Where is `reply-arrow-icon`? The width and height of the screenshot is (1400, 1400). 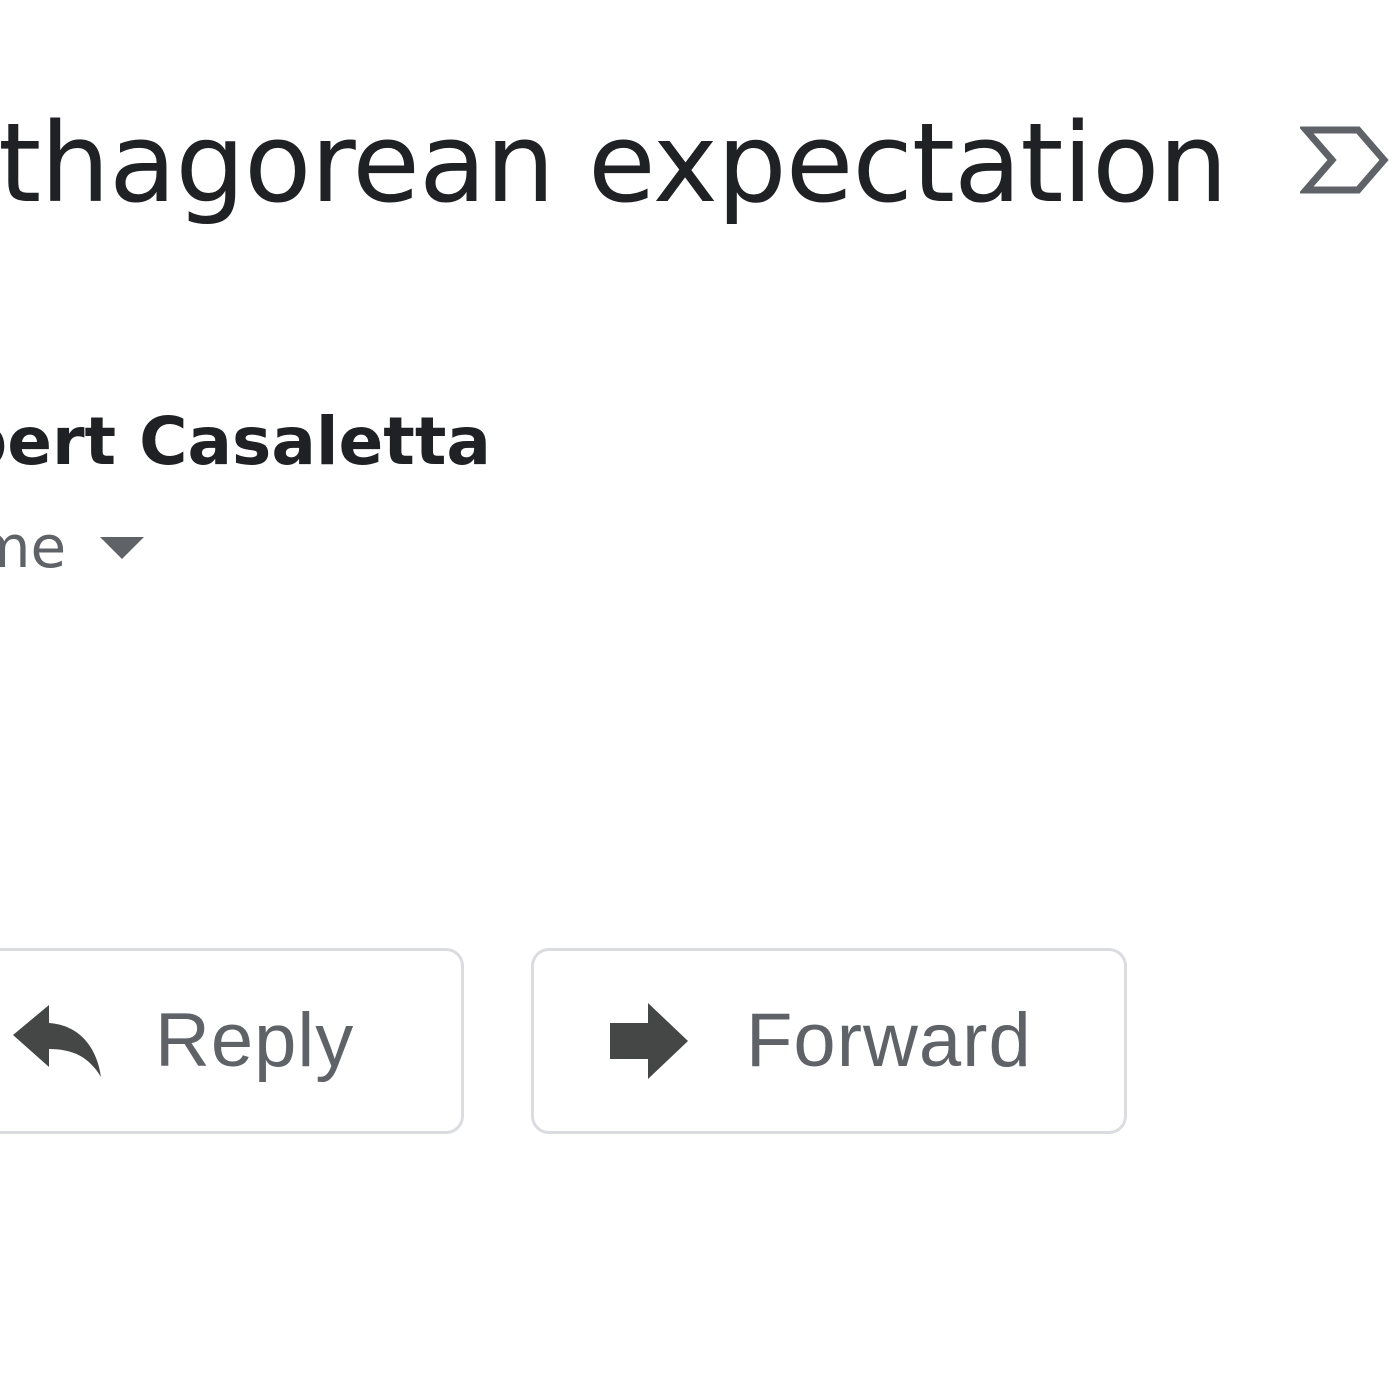 reply-arrow-icon is located at coordinates (57, 1041).